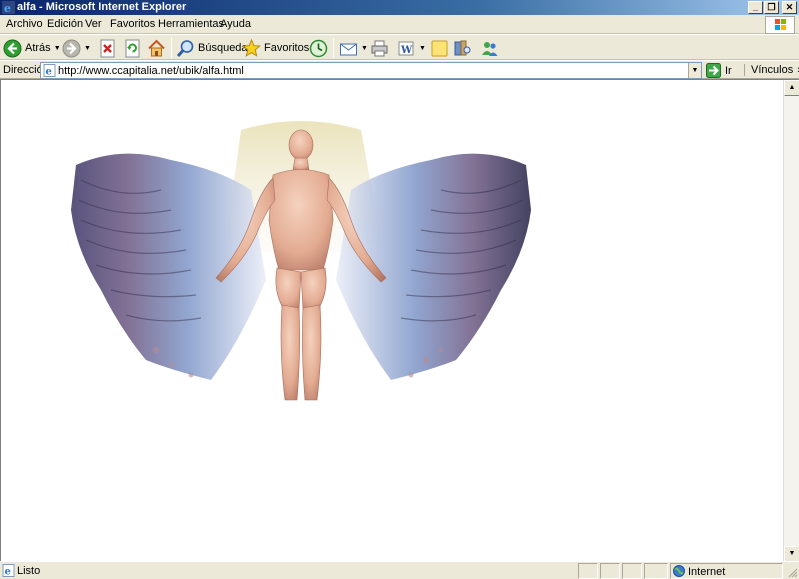 This screenshot has width=799, height=579. Describe the element at coordinates (38, 48) in the screenshot. I see `back-label: Atrás` at that location.